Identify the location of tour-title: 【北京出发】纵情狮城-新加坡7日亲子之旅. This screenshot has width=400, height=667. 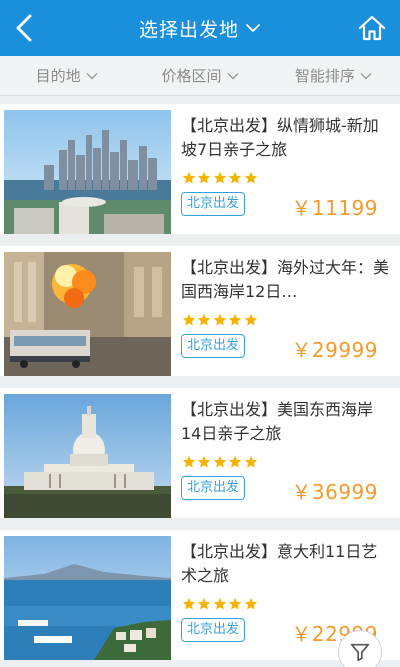
(280, 137).